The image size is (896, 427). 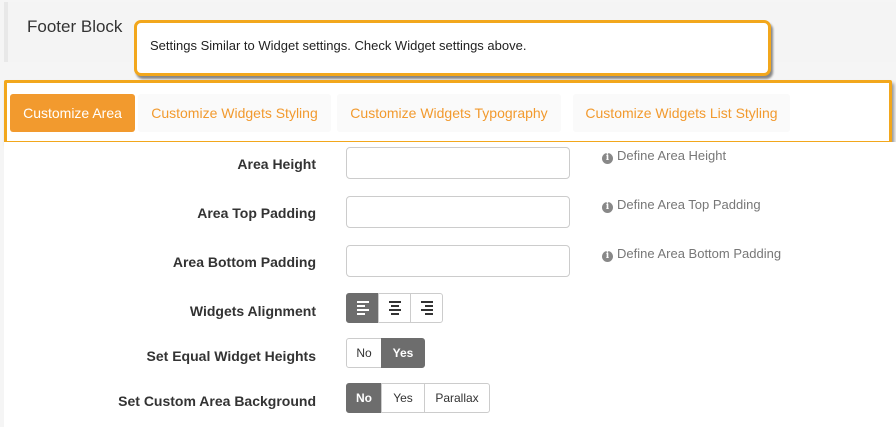 I want to click on custom-background-no-button: No, so click(x=364, y=398).